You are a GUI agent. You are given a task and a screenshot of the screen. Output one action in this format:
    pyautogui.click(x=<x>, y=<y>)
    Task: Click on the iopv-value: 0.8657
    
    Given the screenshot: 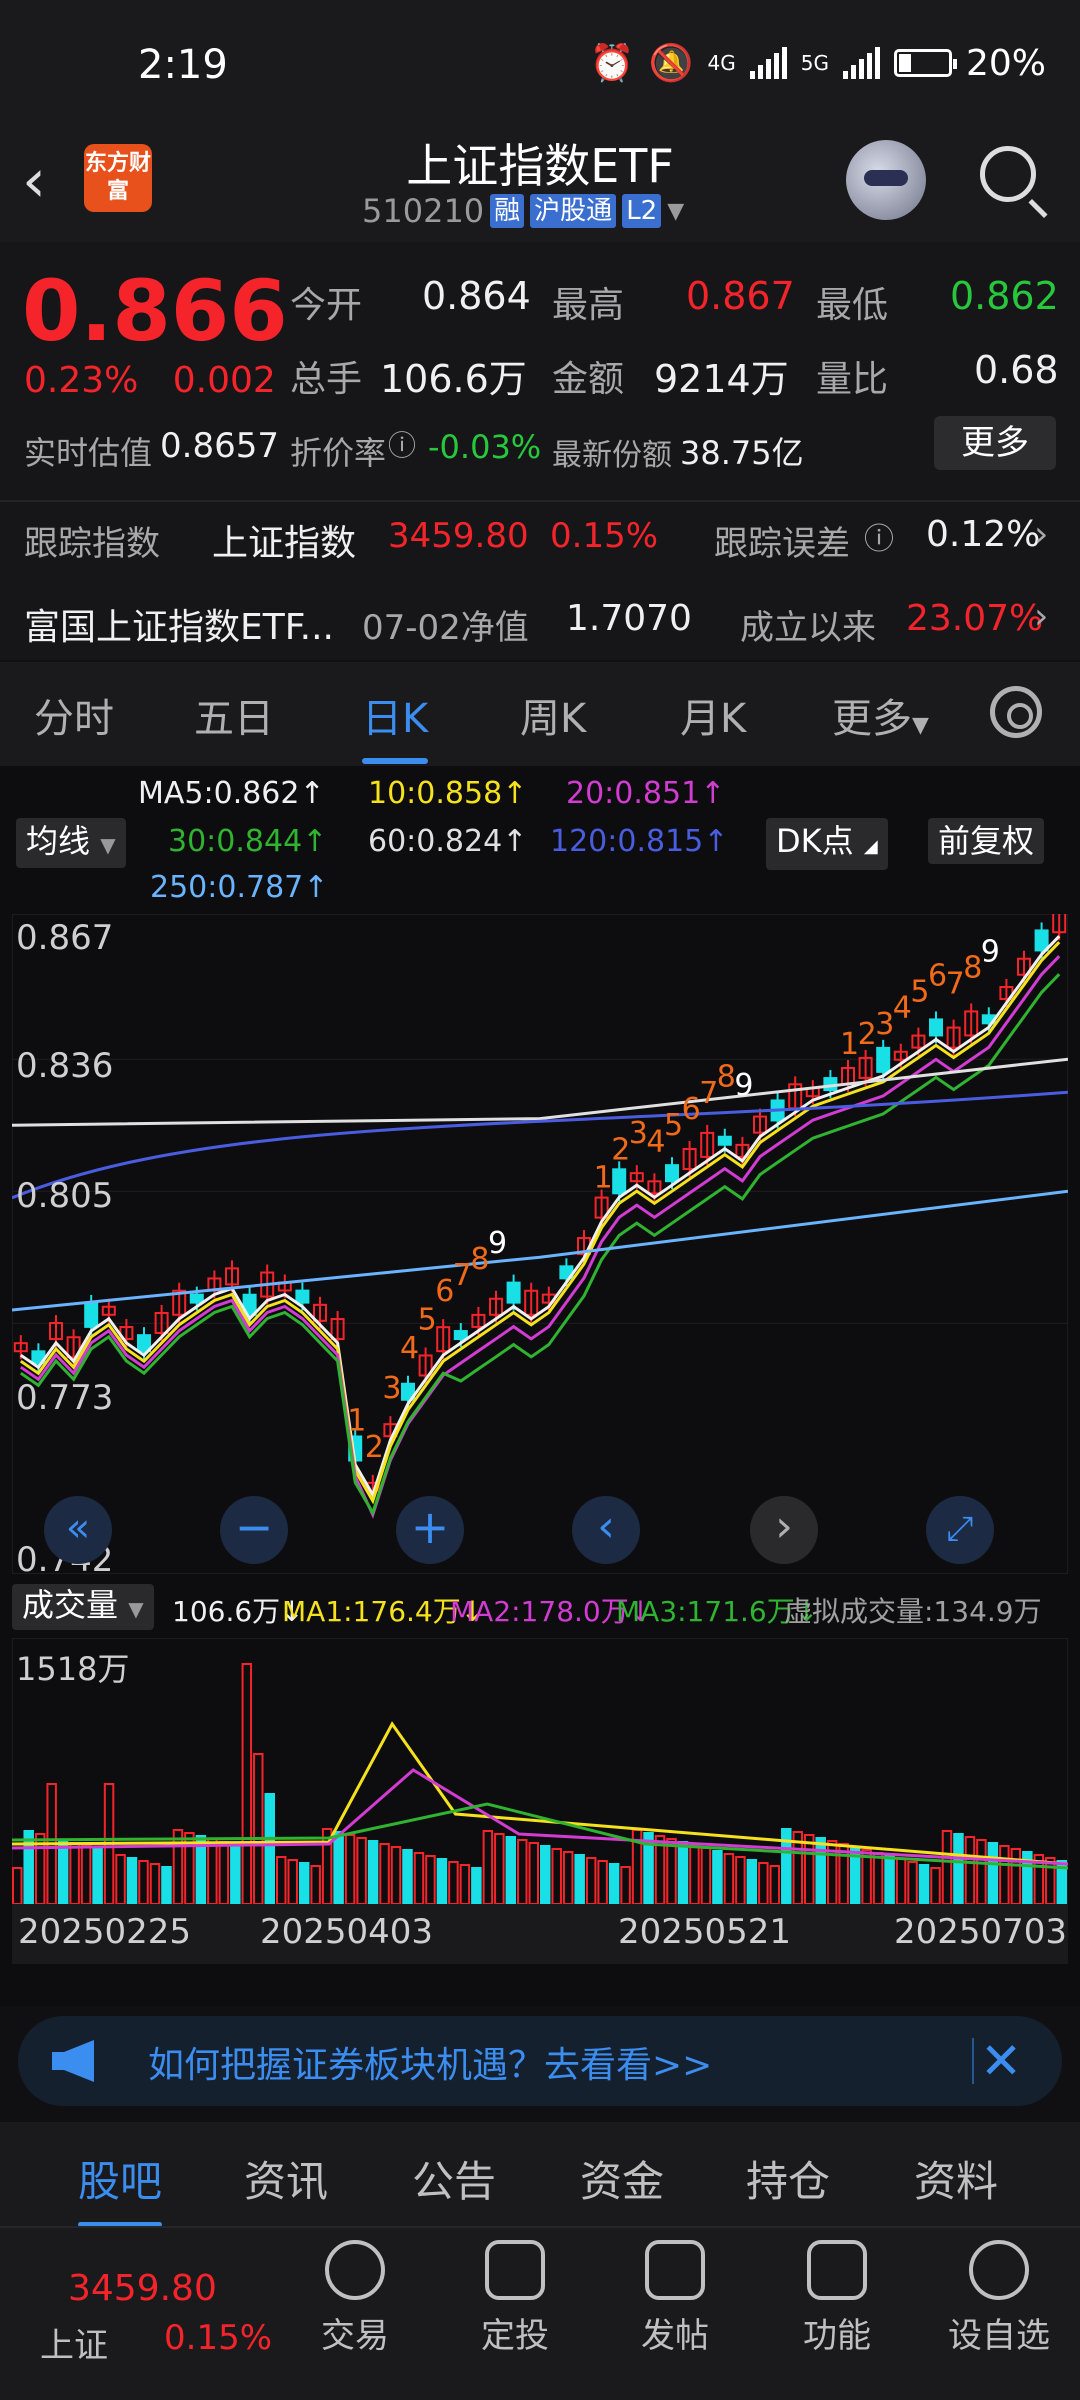 What is the action you would take?
    pyautogui.click(x=219, y=446)
    